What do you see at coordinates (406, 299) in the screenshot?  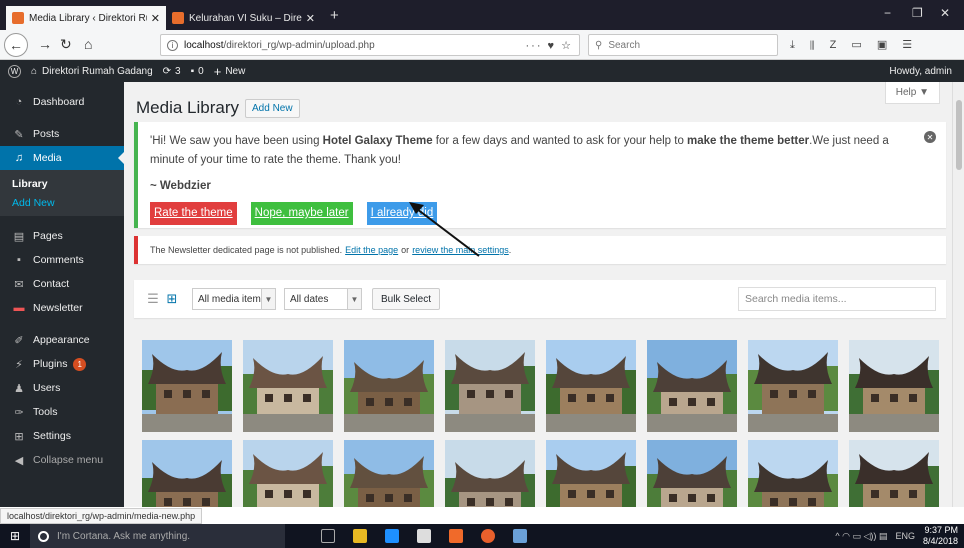 I see `bulk-select-button: Bulk Select` at bounding box center [406, 299].